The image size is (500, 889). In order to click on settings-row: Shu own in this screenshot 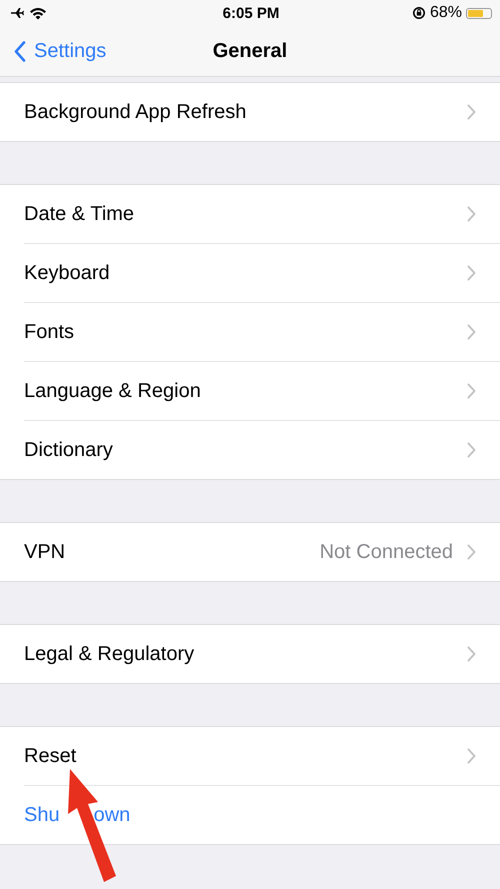, I will do `click(262, 815)`.